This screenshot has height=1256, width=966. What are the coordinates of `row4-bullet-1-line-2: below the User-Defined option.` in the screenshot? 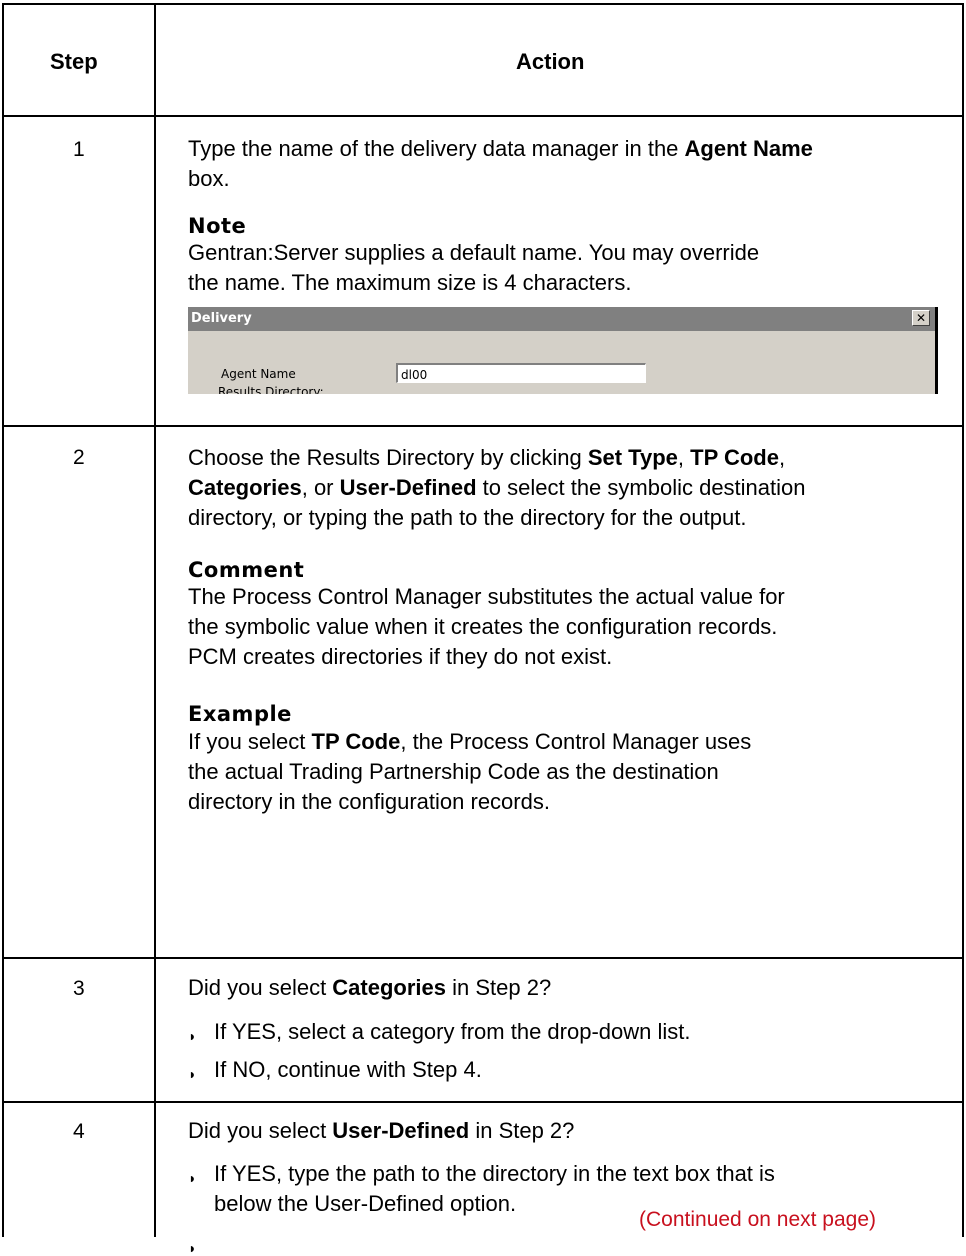 It's located at (365, 1203).